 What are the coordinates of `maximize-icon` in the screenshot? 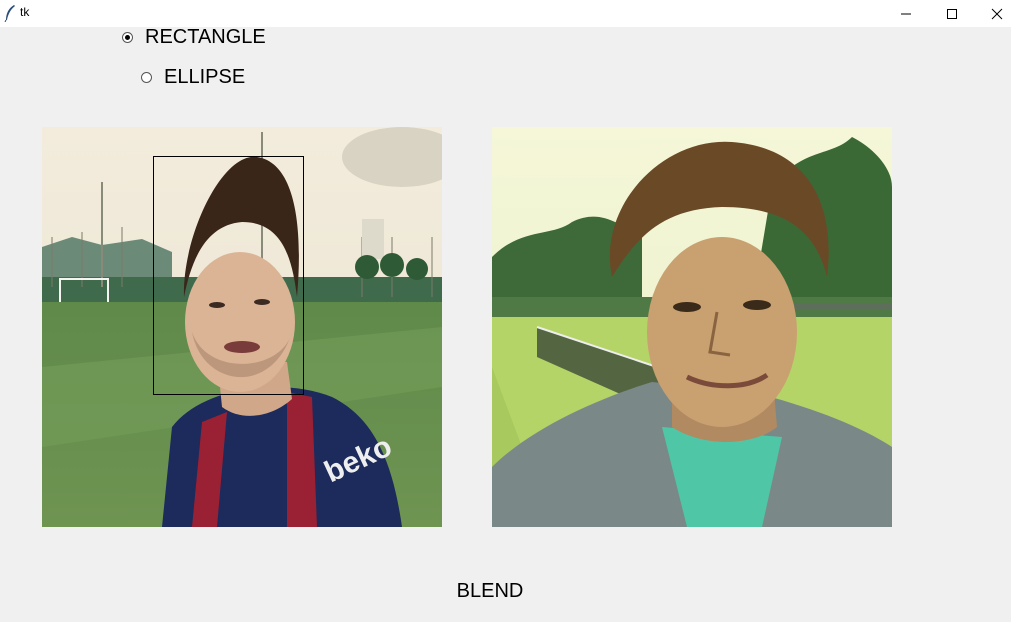 It's located at (952, 13).